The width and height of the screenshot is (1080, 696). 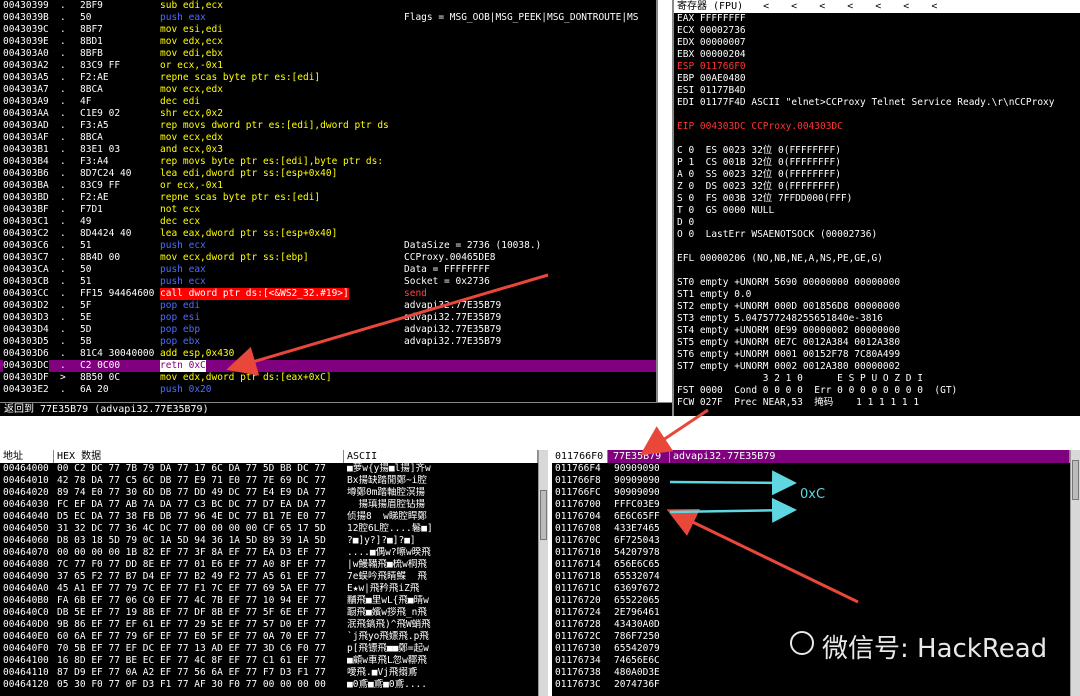 What do you see at coordinates (816, 529) in the screenshot?
I see `stack-row: 01176708 433E7465` at bounding box center [816, 529].